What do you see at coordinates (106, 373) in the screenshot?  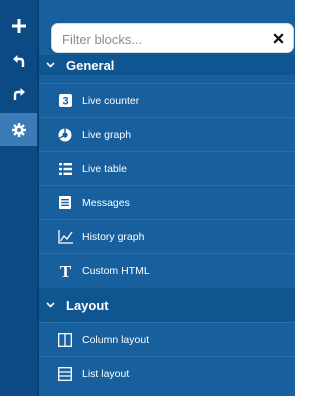 I see `block-label: List layout` at bounding box center [106, 373].